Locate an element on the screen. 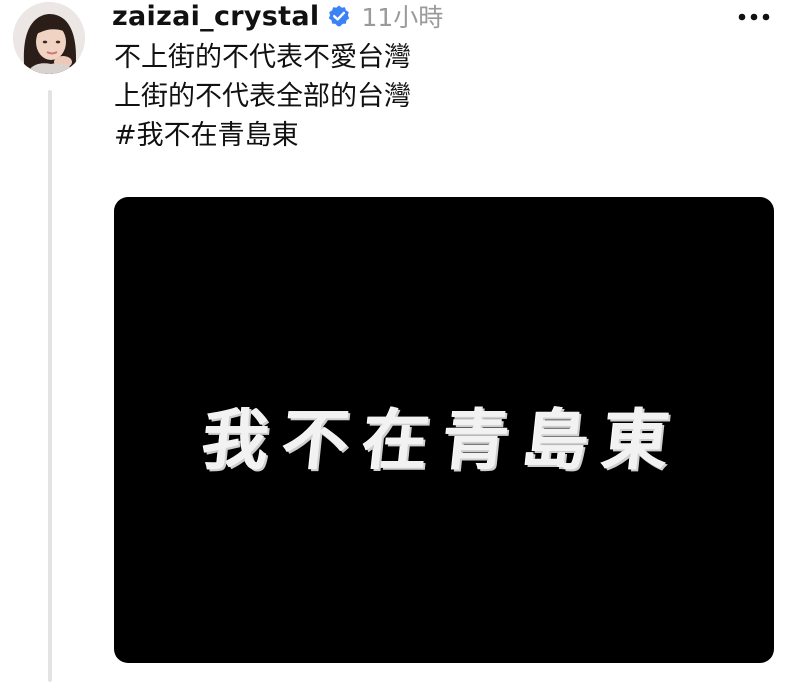  post-header: zaizai_crystal 11小時 is located at coordinates (277, 17).